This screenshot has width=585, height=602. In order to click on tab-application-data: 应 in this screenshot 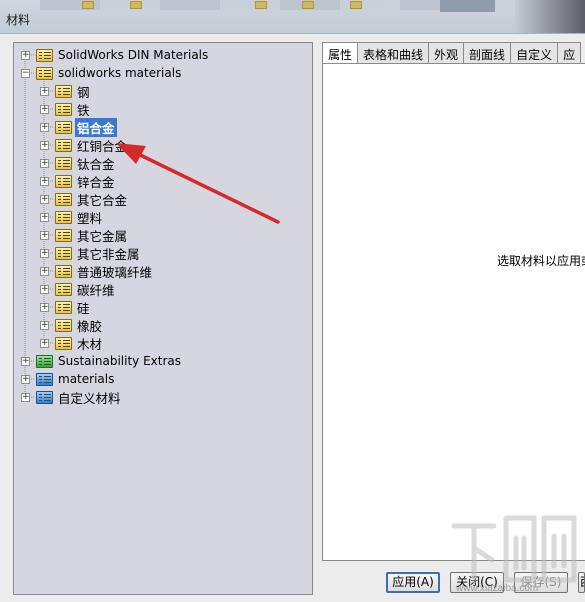, I will do `click(569, 53)`.